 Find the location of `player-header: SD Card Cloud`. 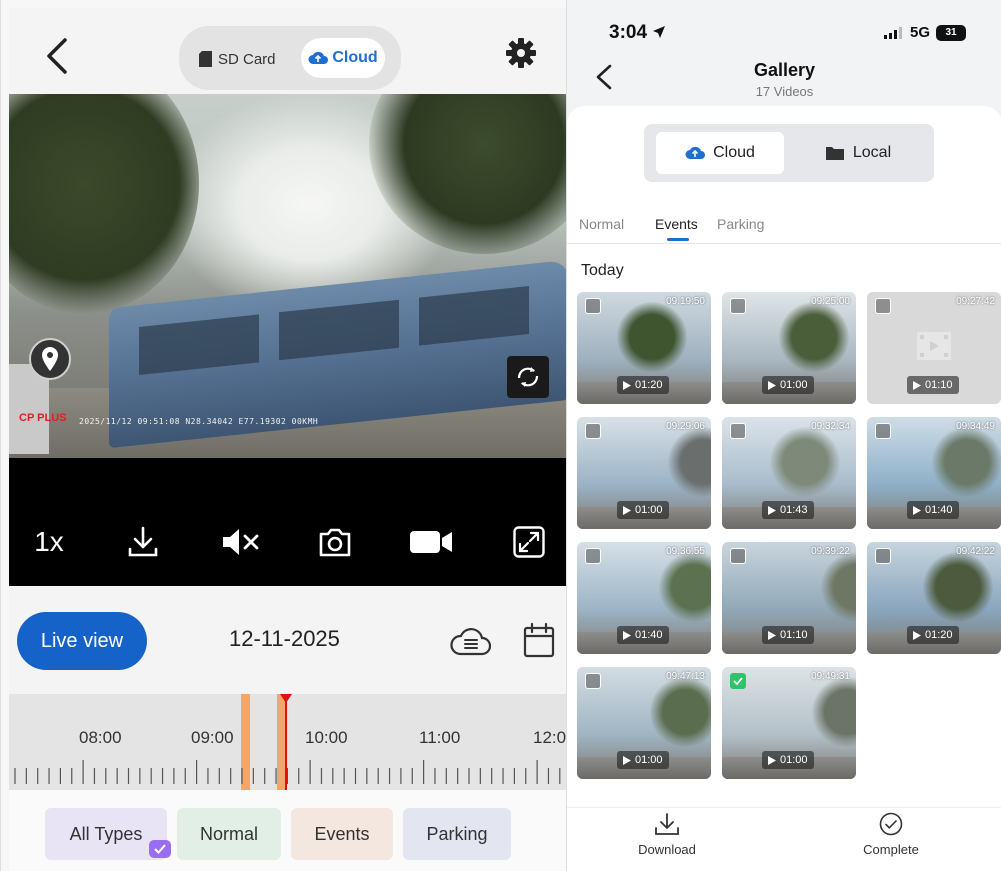

player-header: SD Card Cloud is located at coordinates (288, 51).